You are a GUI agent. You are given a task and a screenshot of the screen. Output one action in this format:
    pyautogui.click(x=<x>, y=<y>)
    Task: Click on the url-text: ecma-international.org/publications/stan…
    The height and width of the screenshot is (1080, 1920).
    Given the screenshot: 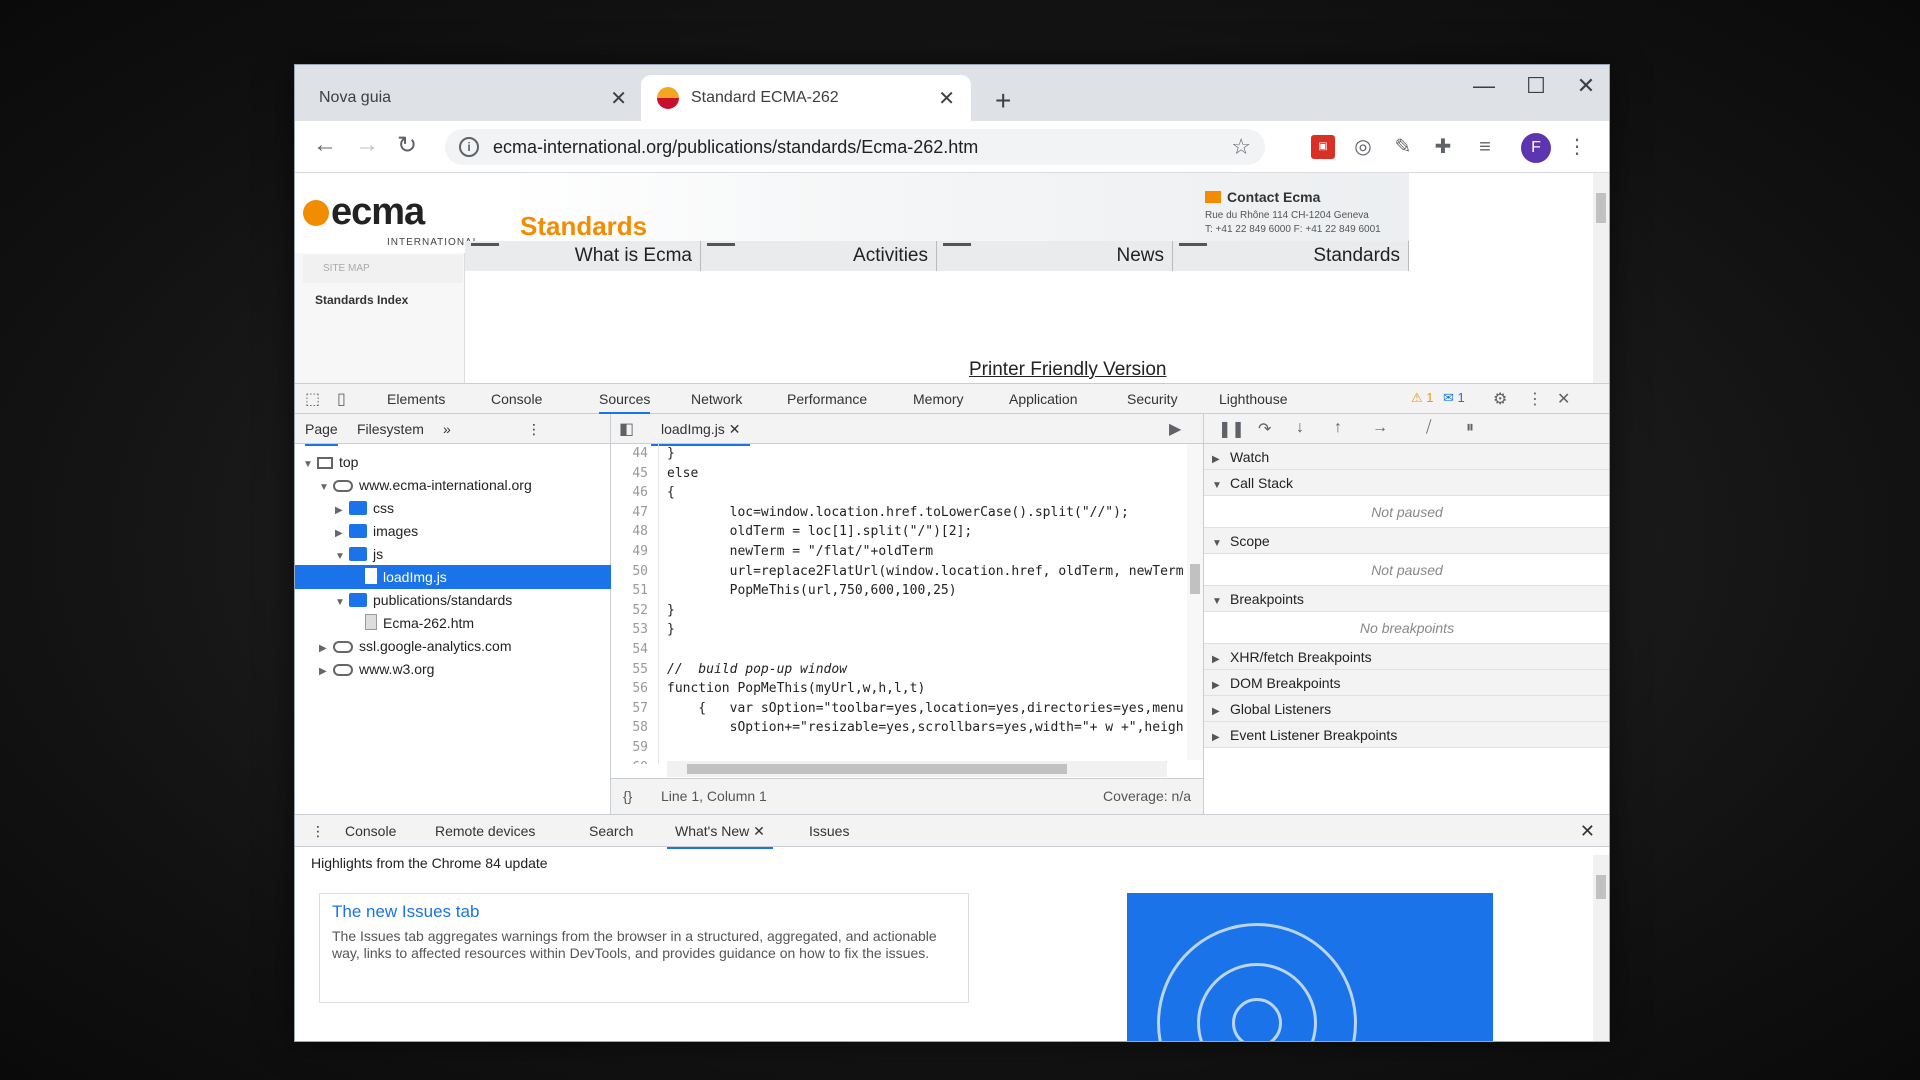 What is the action you would take?
    pyautogui.click(x=862, y=147)
    